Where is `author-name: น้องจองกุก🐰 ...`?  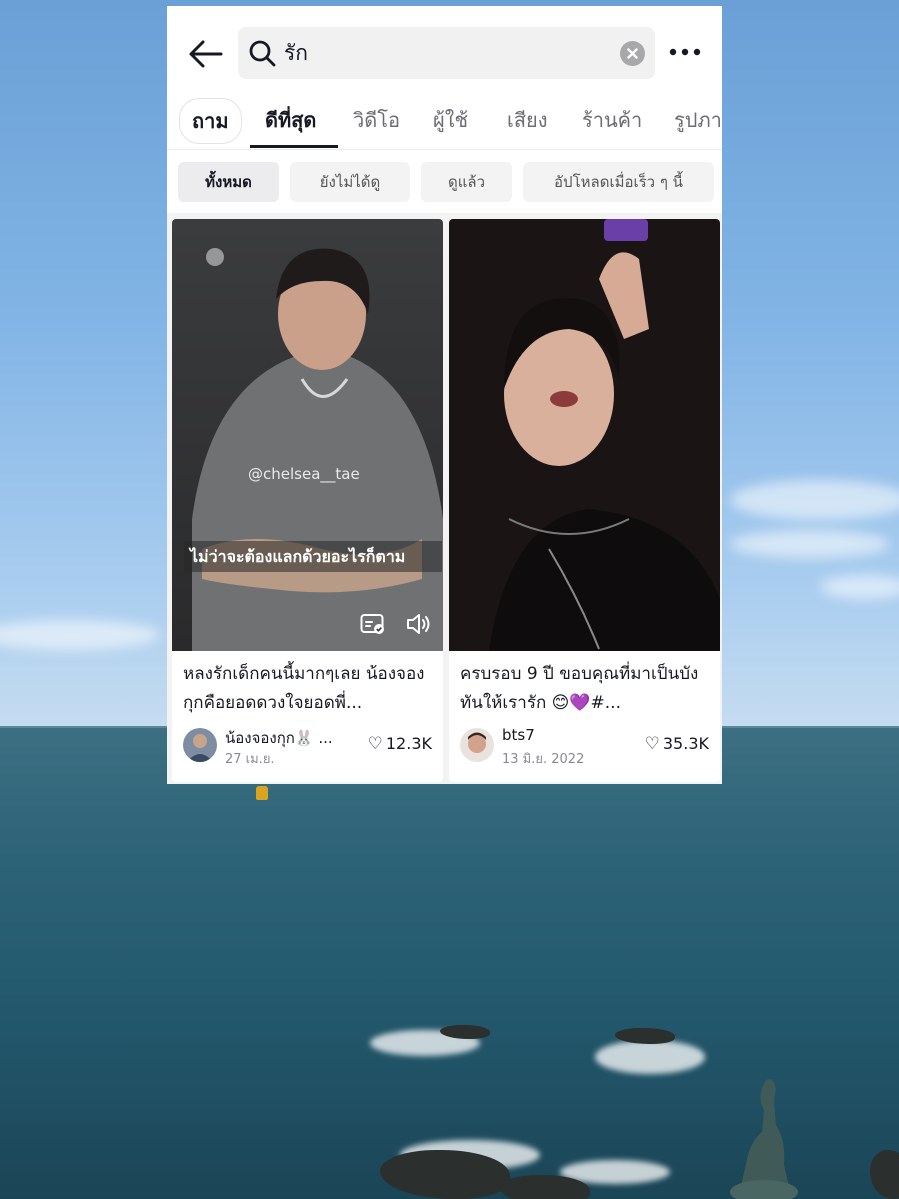
author-name: น้องจองกุก🐰 ... is located at coordinates (287, 738).